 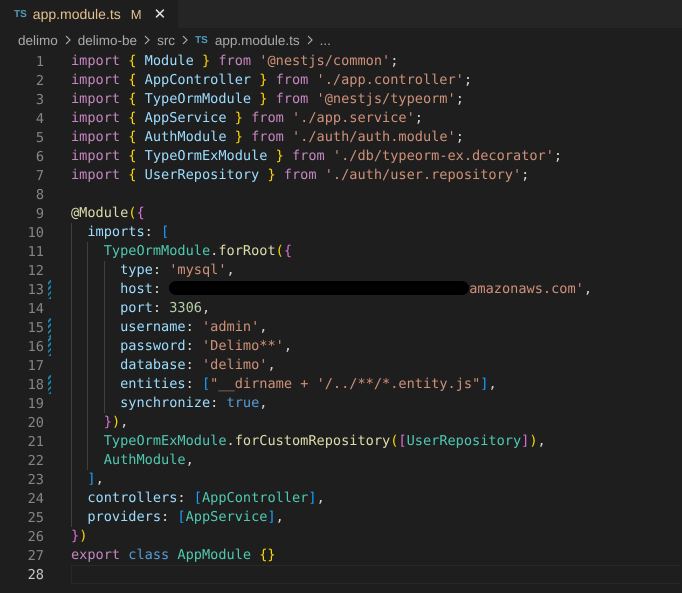 What do you see at coordinates (234, 61) in the screenshot?
I see `code-line: import { Module } from '@nestjs/common';` at bounding box center [234, 61].